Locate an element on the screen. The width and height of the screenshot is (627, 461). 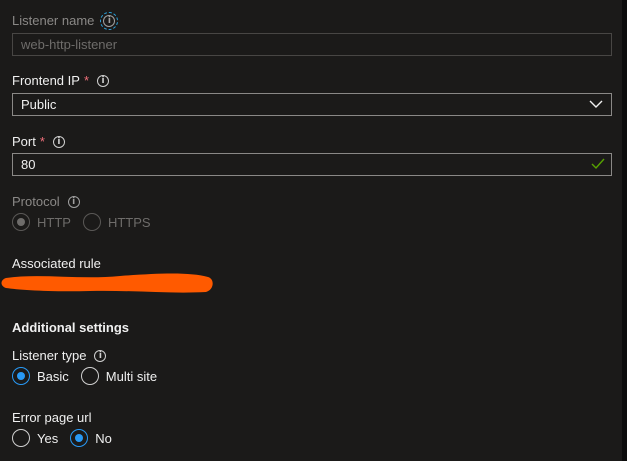
port-value: 80 is located at coordinates (28, 164).